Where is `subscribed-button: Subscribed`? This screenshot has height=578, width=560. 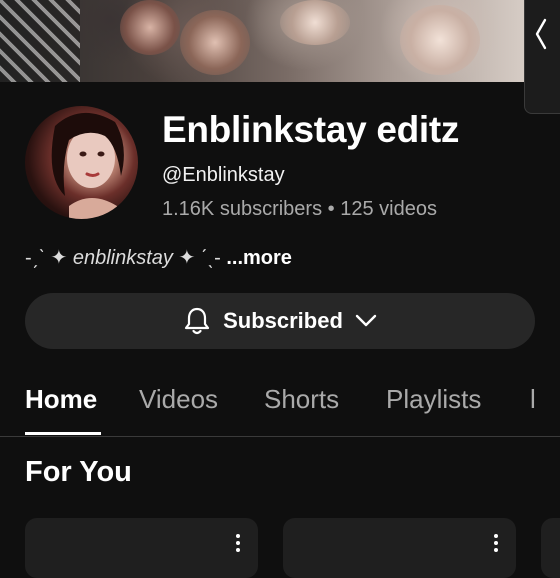 subscribed-button: Subscribed is located at coordinates (280, 321).